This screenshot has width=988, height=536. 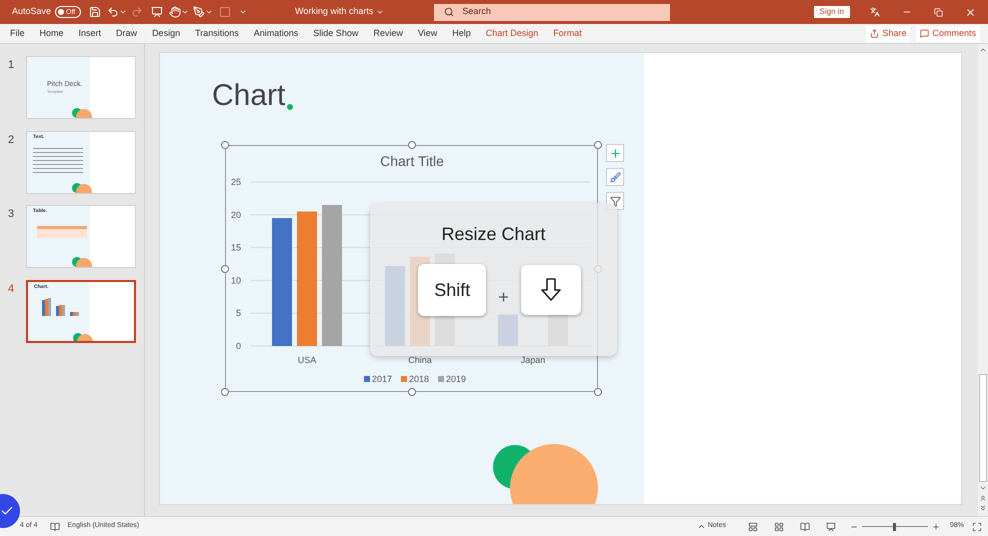 What do you see at coordinates (476, 11) in the screenshot?
I see `search-placeholder: Search` at bounding box center [476, 11].